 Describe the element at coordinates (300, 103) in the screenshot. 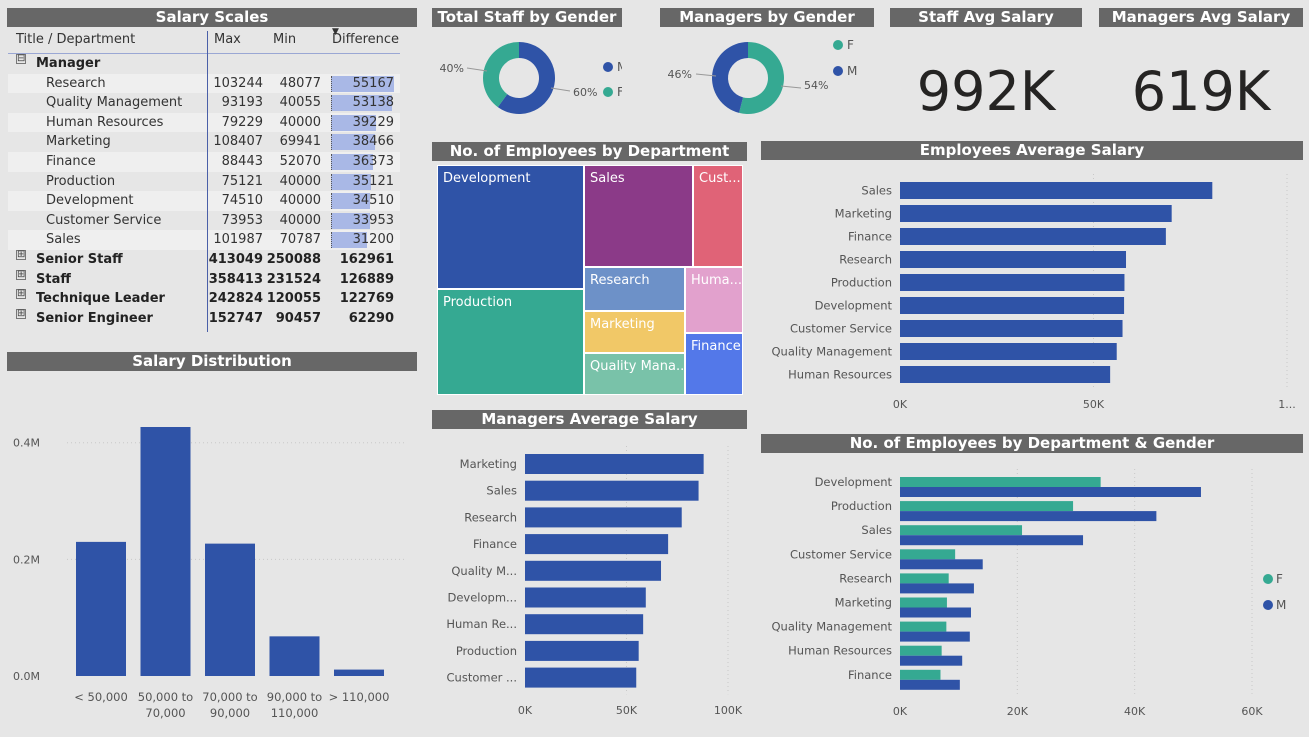

I see `min-cell: 40055` at that location.